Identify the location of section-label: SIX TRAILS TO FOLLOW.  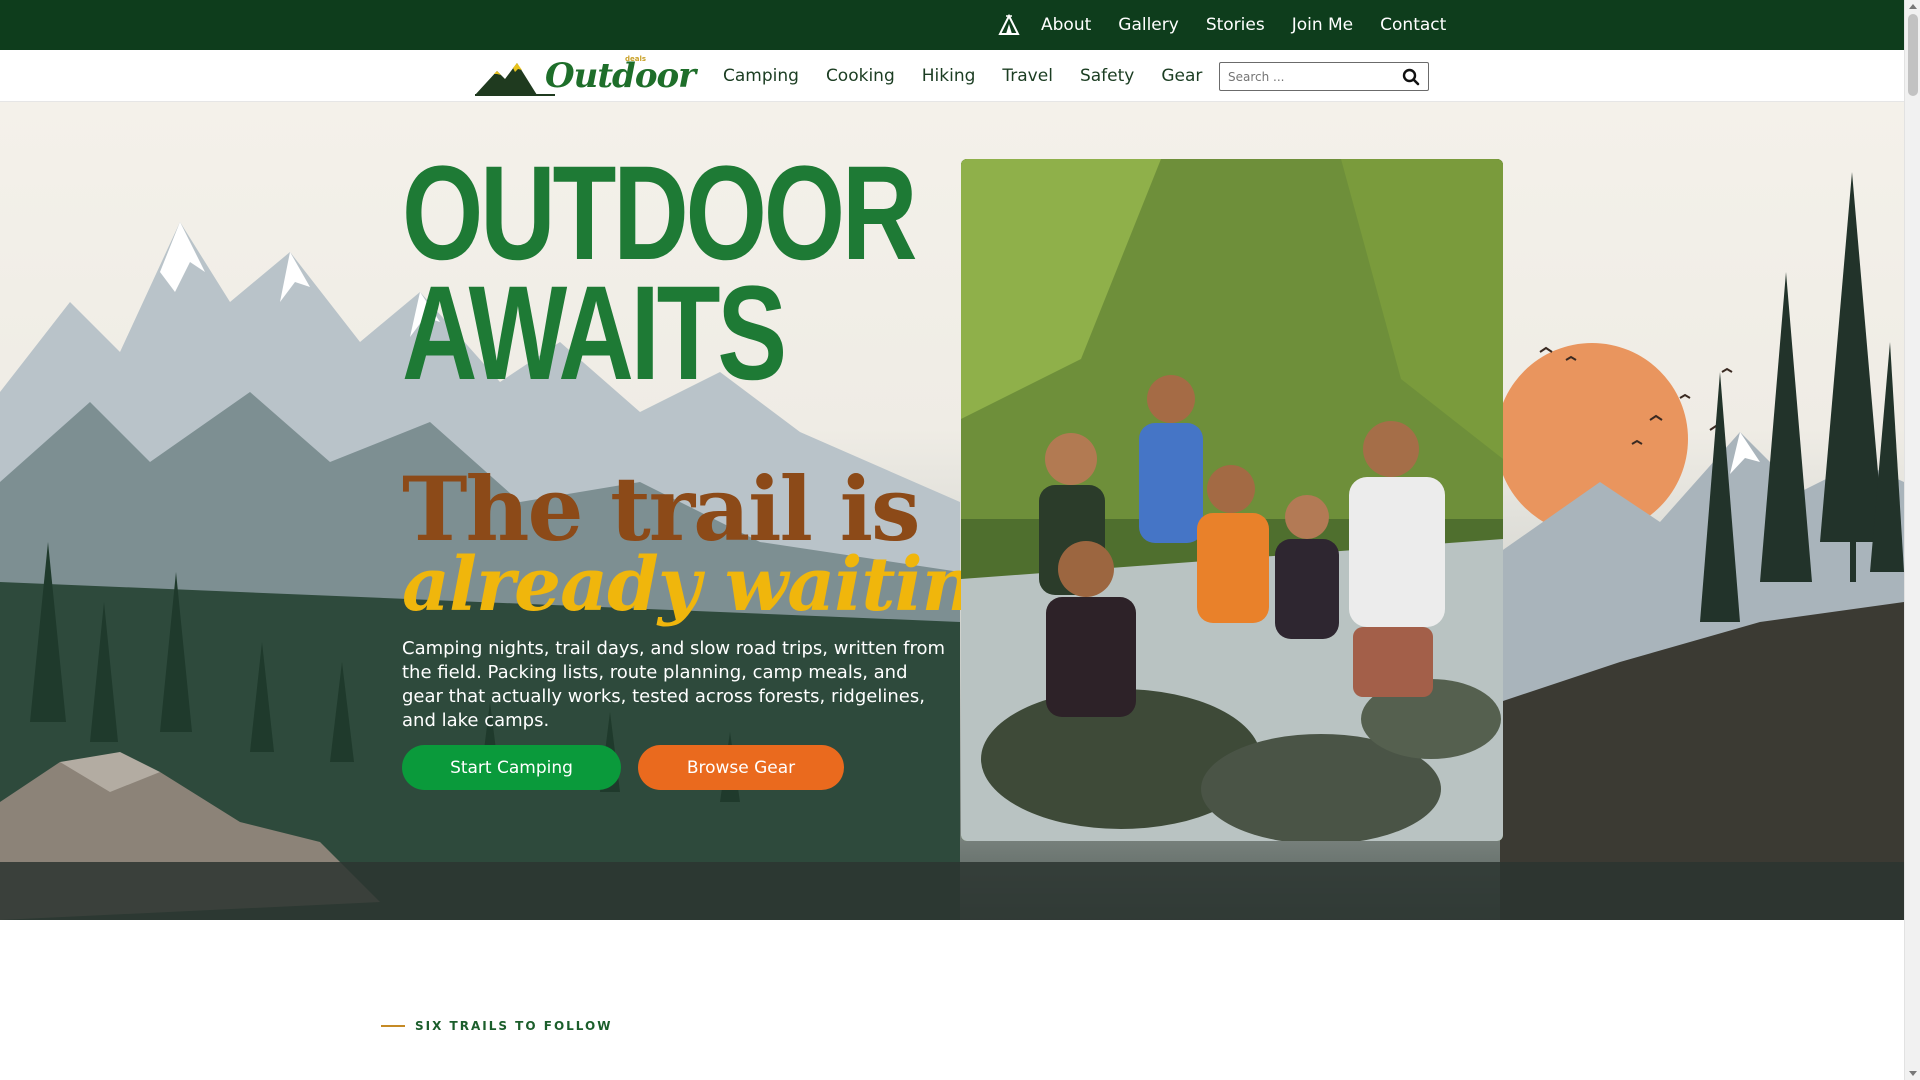
(496, 1026).